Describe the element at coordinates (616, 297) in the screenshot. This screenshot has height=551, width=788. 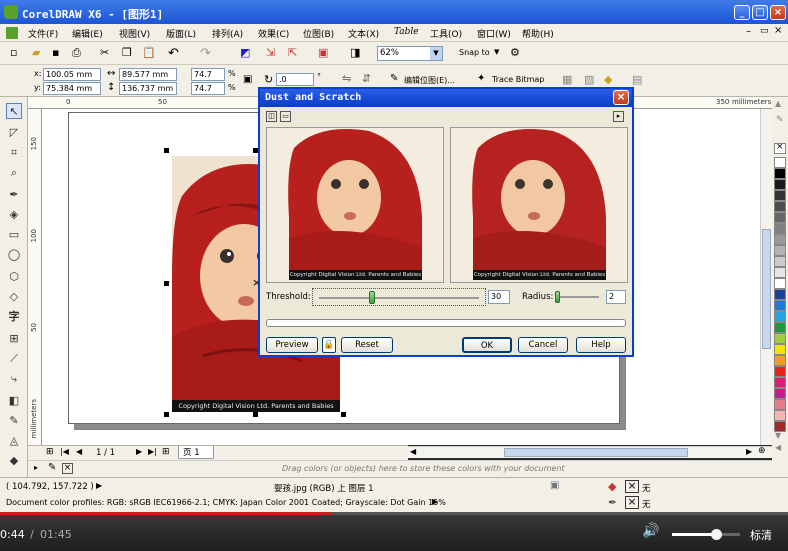
I see `radius-input: 2` at that location.